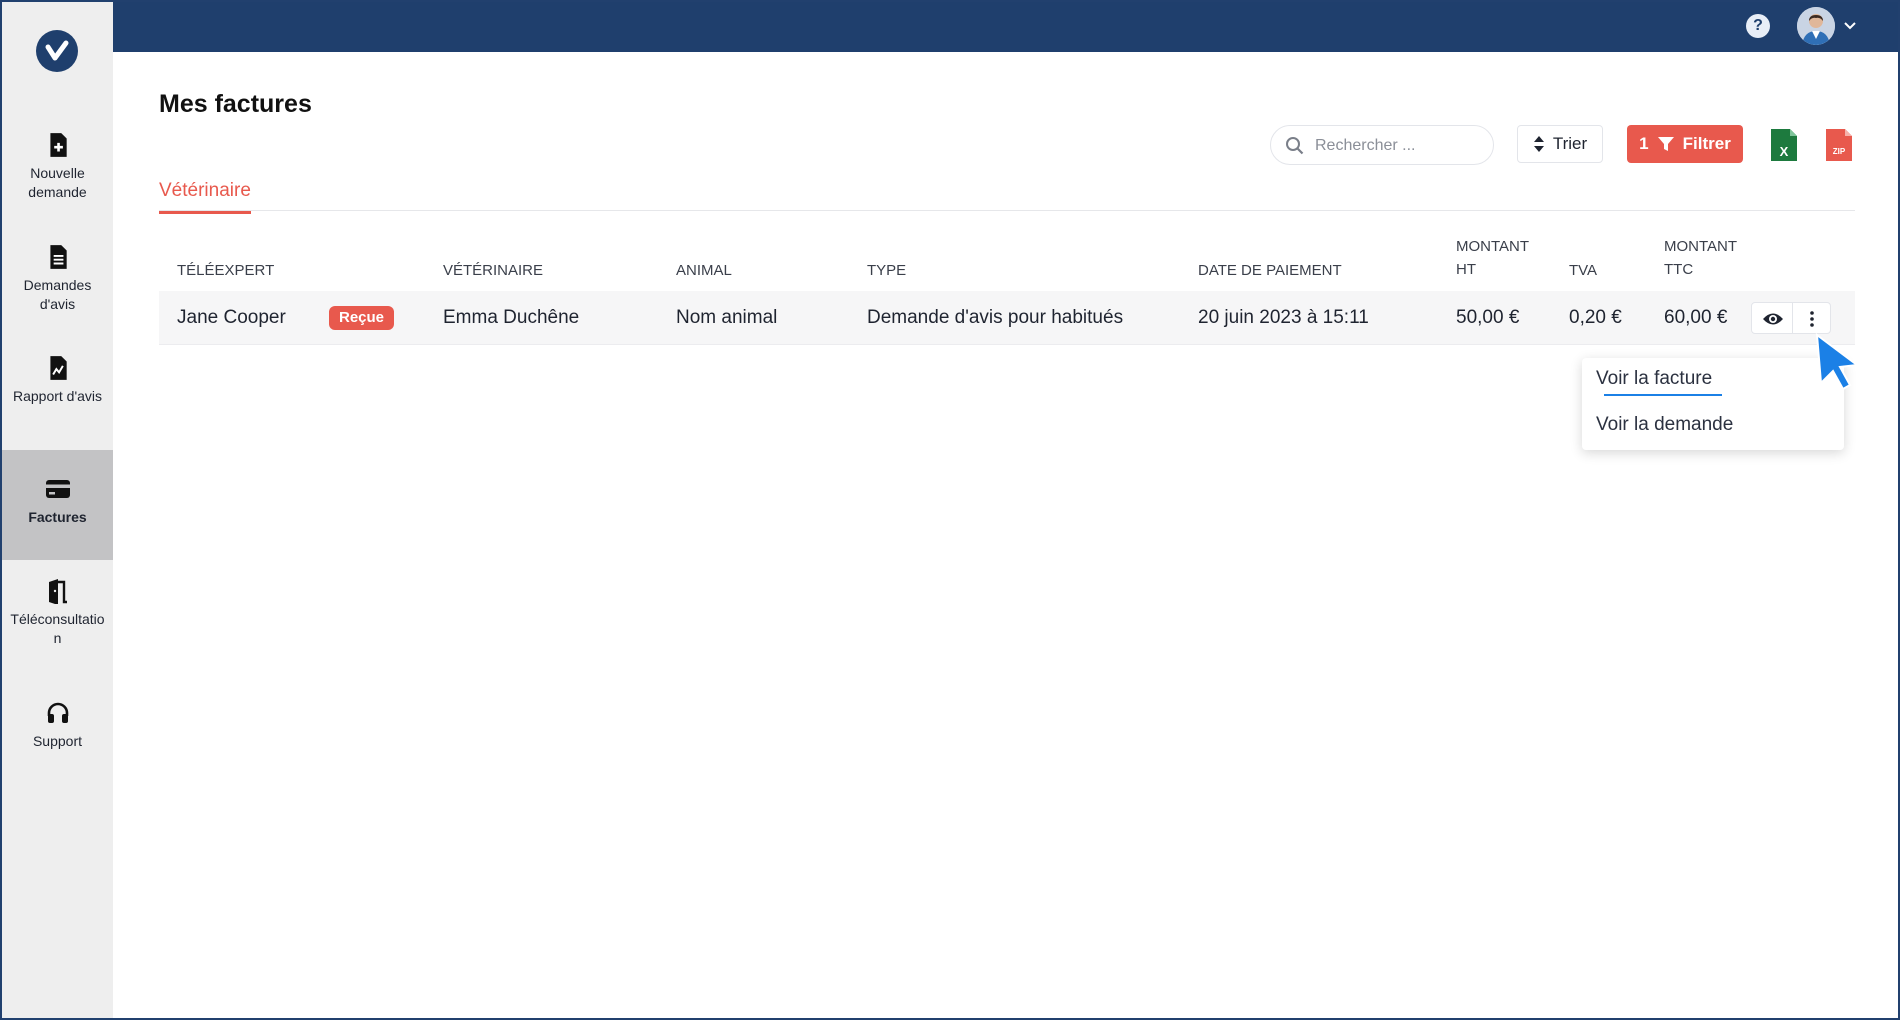  What do you see at coordinates (1493, 246) in the screenshot?
I see `column-header-montant-ht-line1: MONTANT` at bounding box center [1493, 246].